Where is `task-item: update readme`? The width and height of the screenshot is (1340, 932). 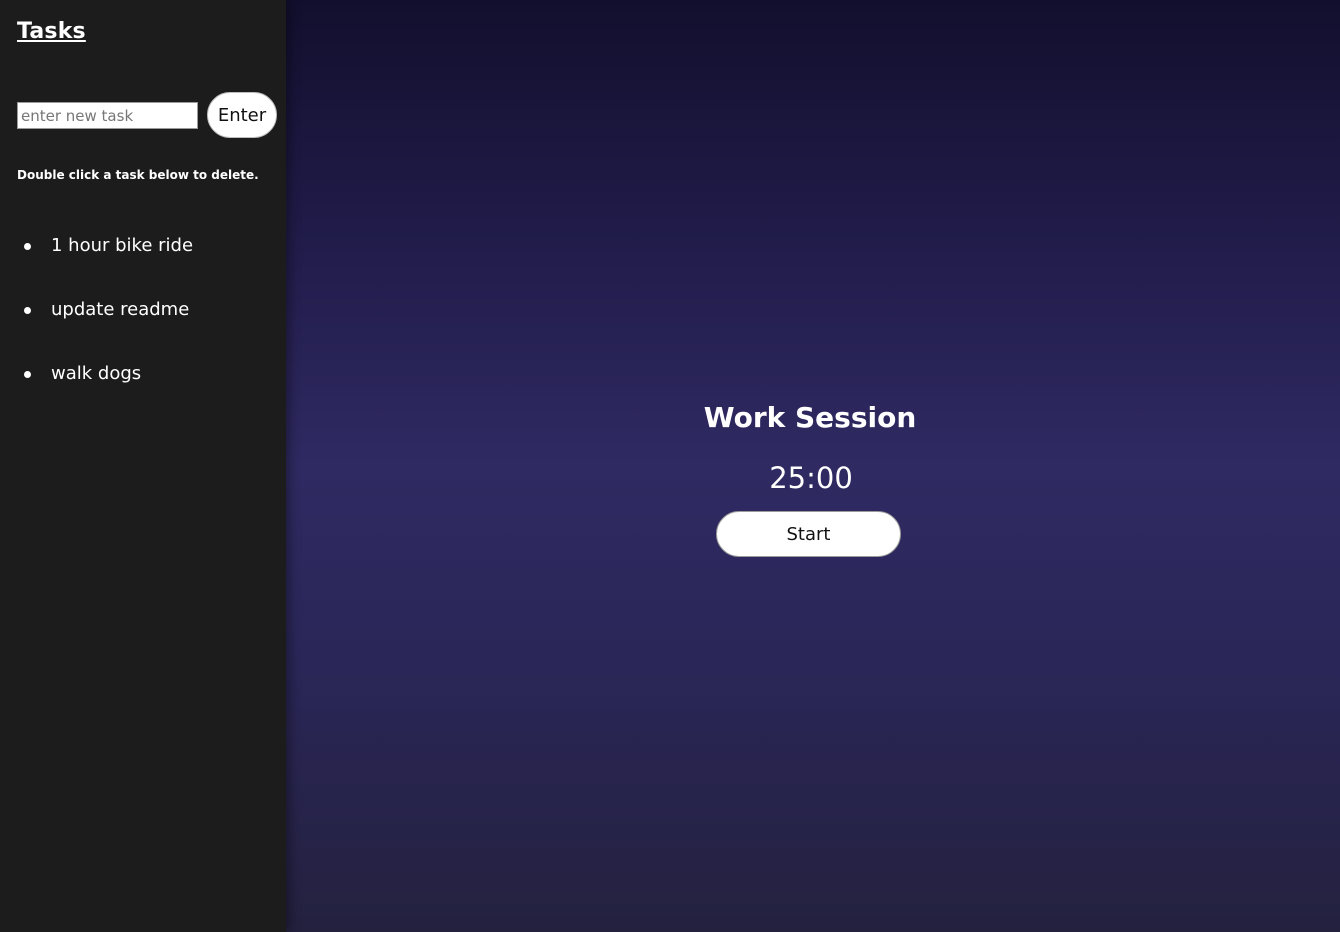 task-item: update readme is located at coordinates (144, 328).